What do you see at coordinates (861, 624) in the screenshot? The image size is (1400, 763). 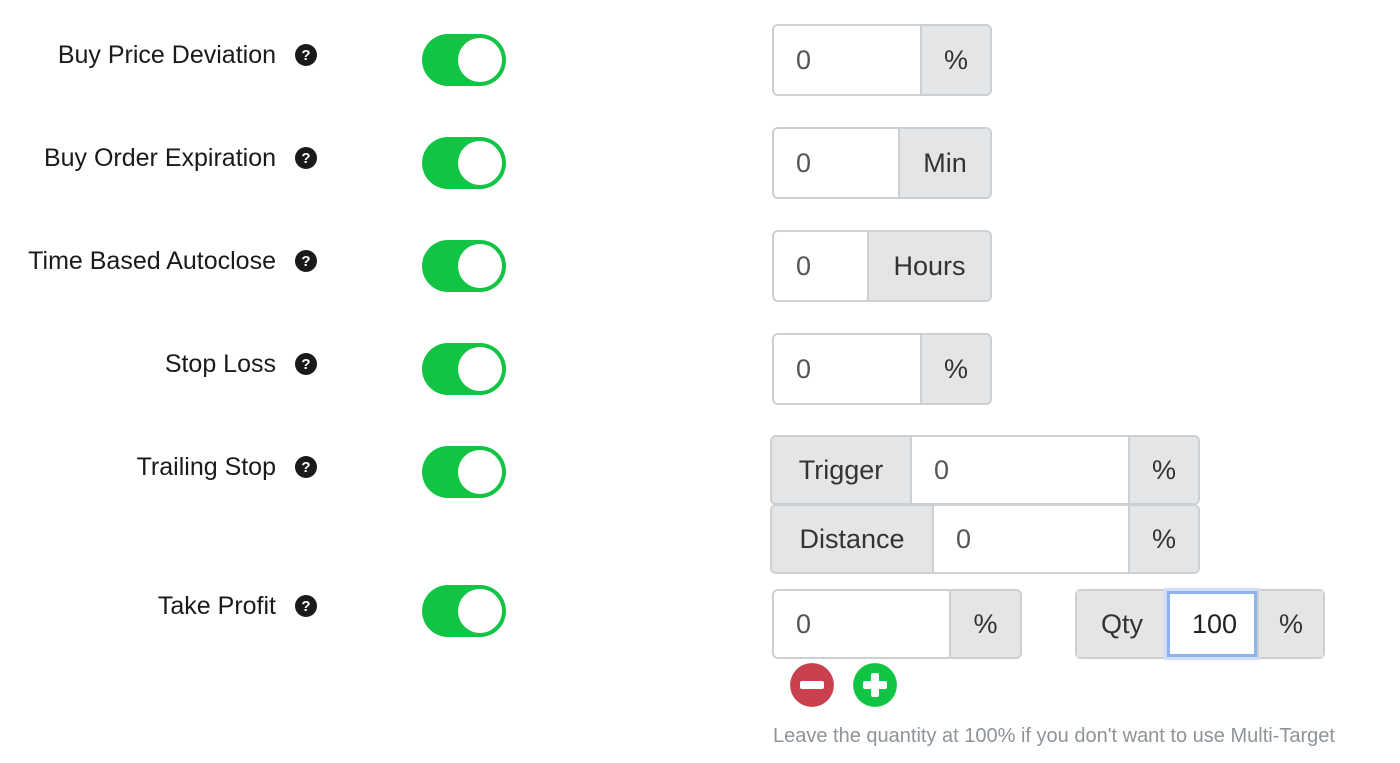 I see `take-profit-input` at bounding box center [861, 624].